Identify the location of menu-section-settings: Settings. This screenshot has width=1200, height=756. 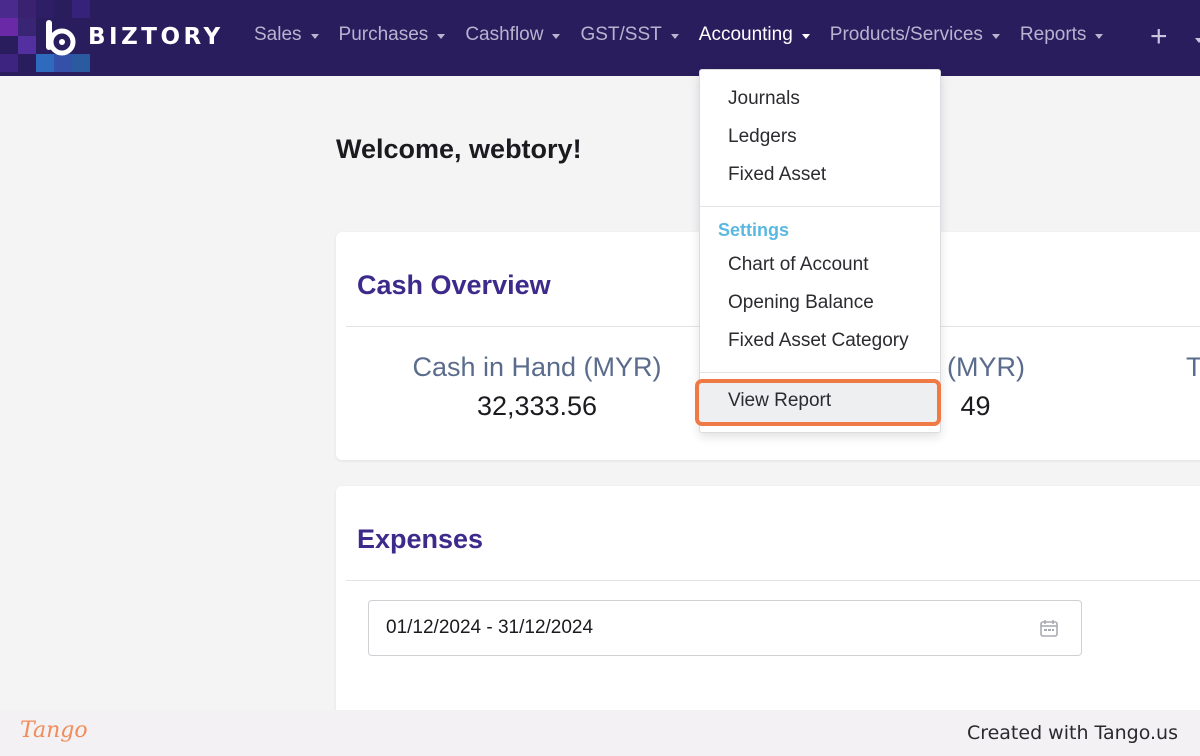
(754, 230).